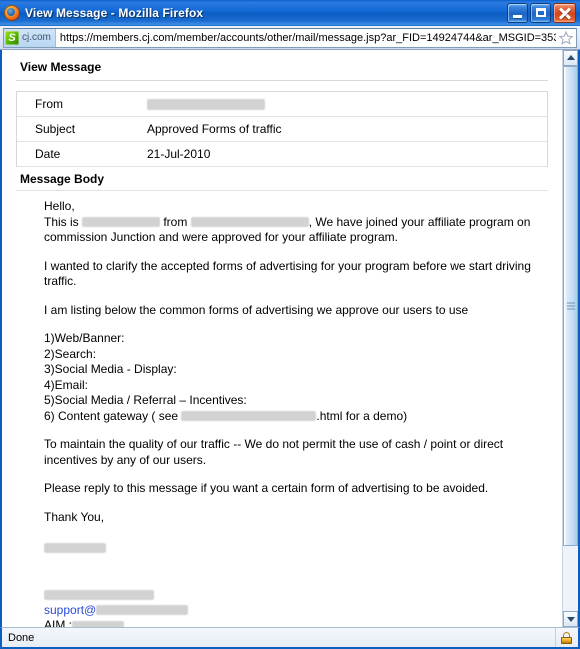 This screenshot has height=649, width=580. I want to click on grip-icon, so click(570, 306).